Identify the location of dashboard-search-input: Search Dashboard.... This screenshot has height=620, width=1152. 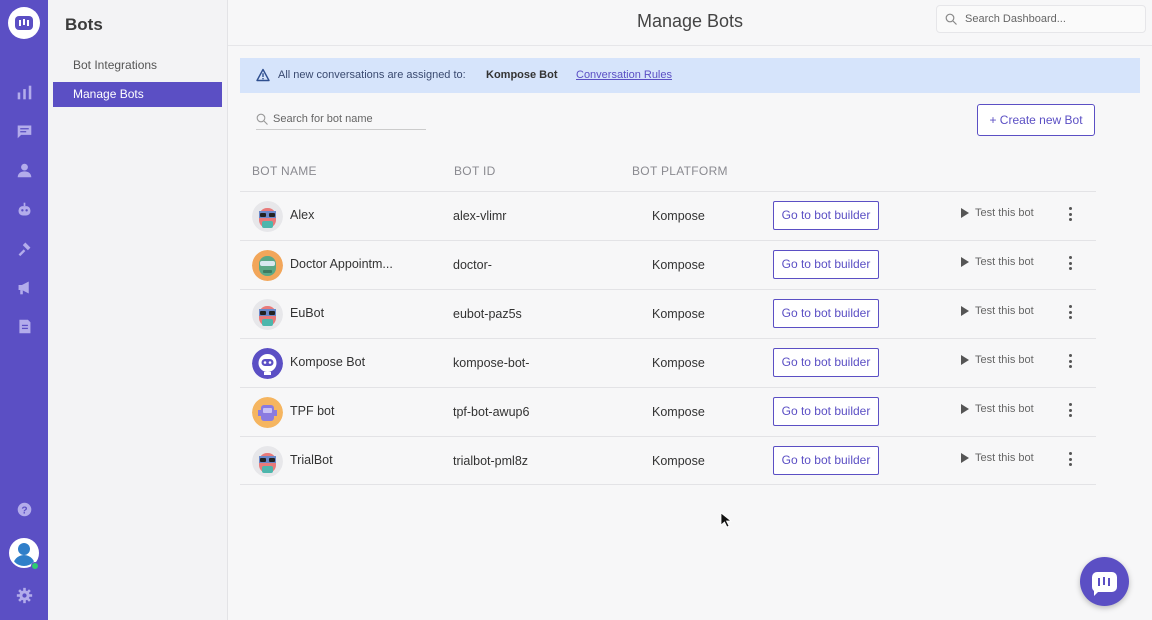
(1041, 19).